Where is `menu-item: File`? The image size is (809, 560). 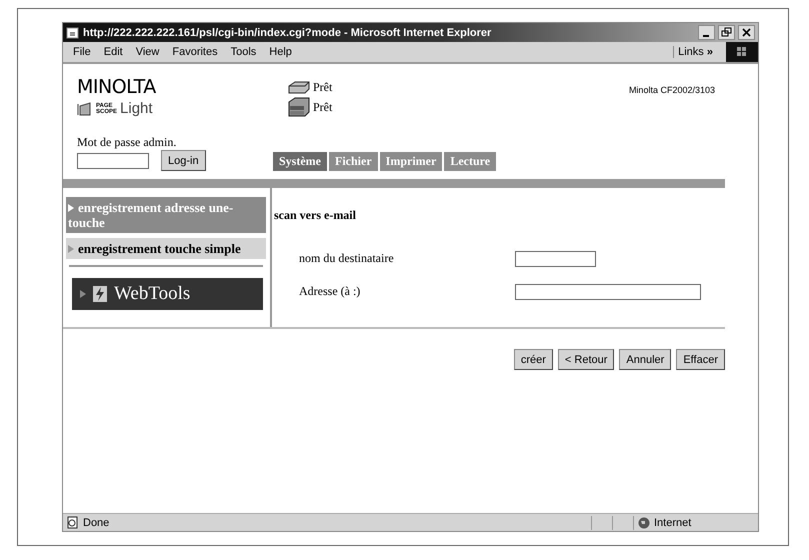
menu-item: File is located at coordinates (82, 52).